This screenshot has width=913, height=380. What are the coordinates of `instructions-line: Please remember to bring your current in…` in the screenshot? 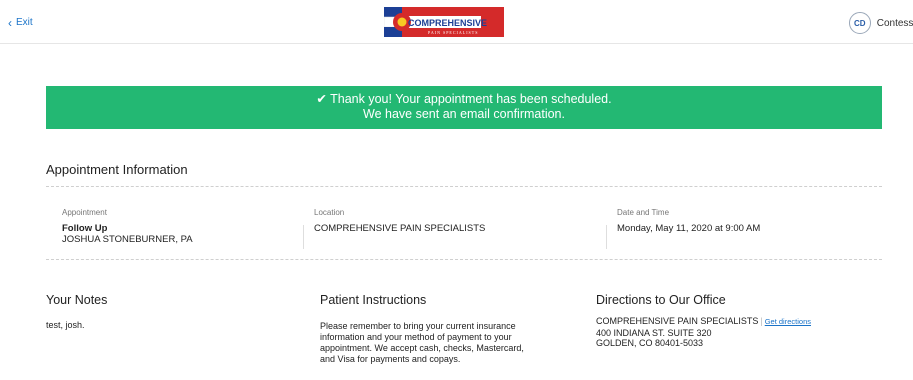 It's located at (418, 326).